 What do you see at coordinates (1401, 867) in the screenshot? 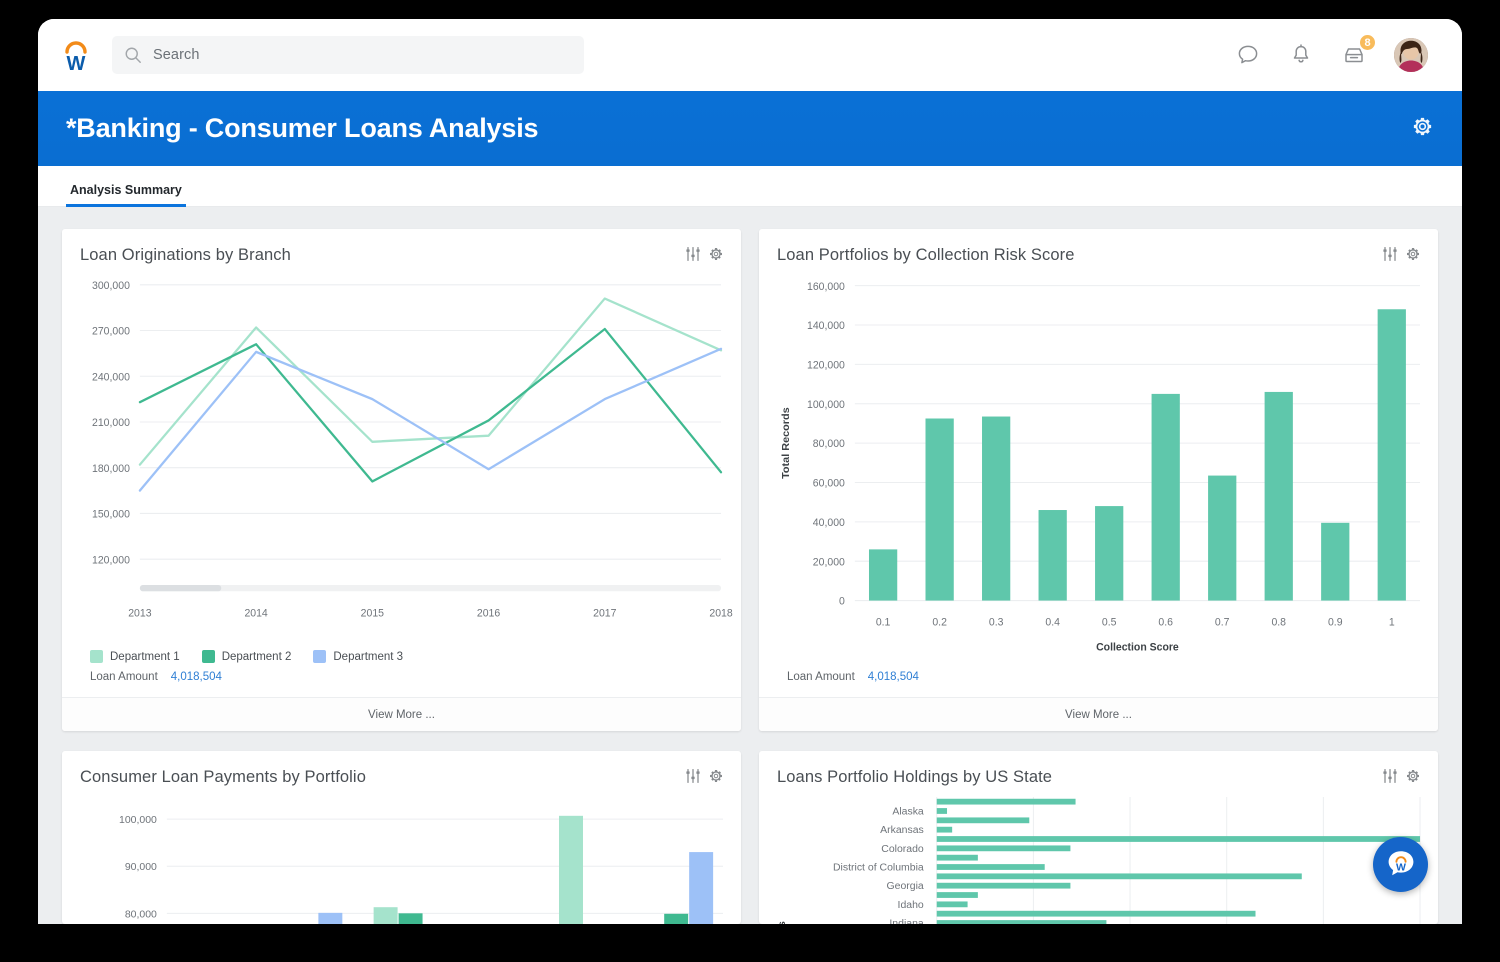
I see `svg-text: W` at bounding box center [1401, 867].